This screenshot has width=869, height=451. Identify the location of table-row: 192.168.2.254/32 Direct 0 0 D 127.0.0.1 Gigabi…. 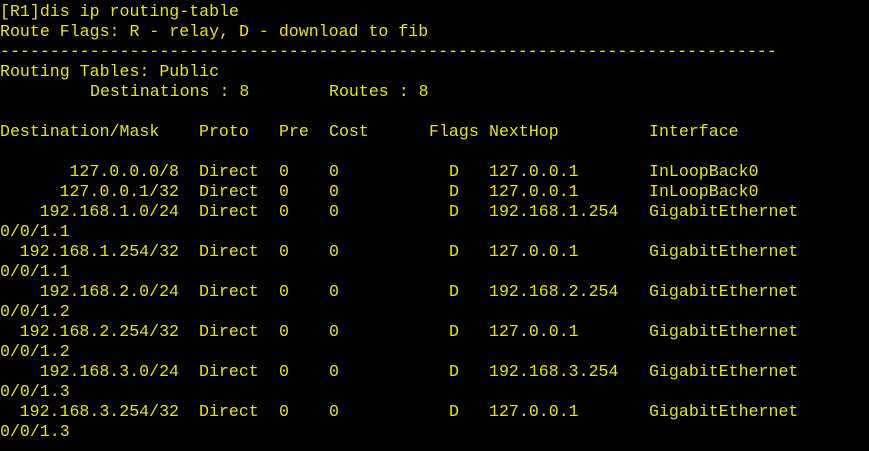
(434, 332).